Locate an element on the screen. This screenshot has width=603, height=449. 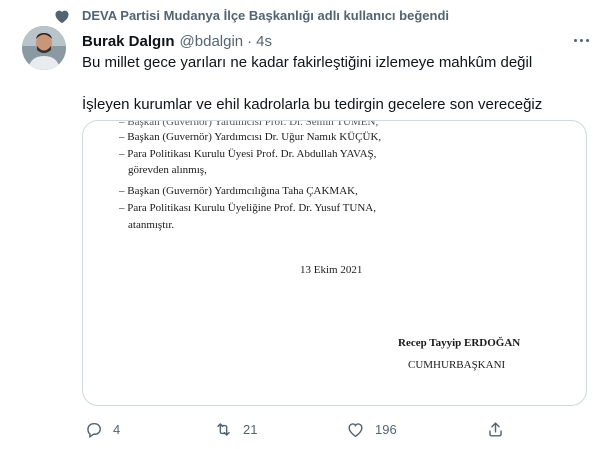
more-button is located at coordinates (581, 40).